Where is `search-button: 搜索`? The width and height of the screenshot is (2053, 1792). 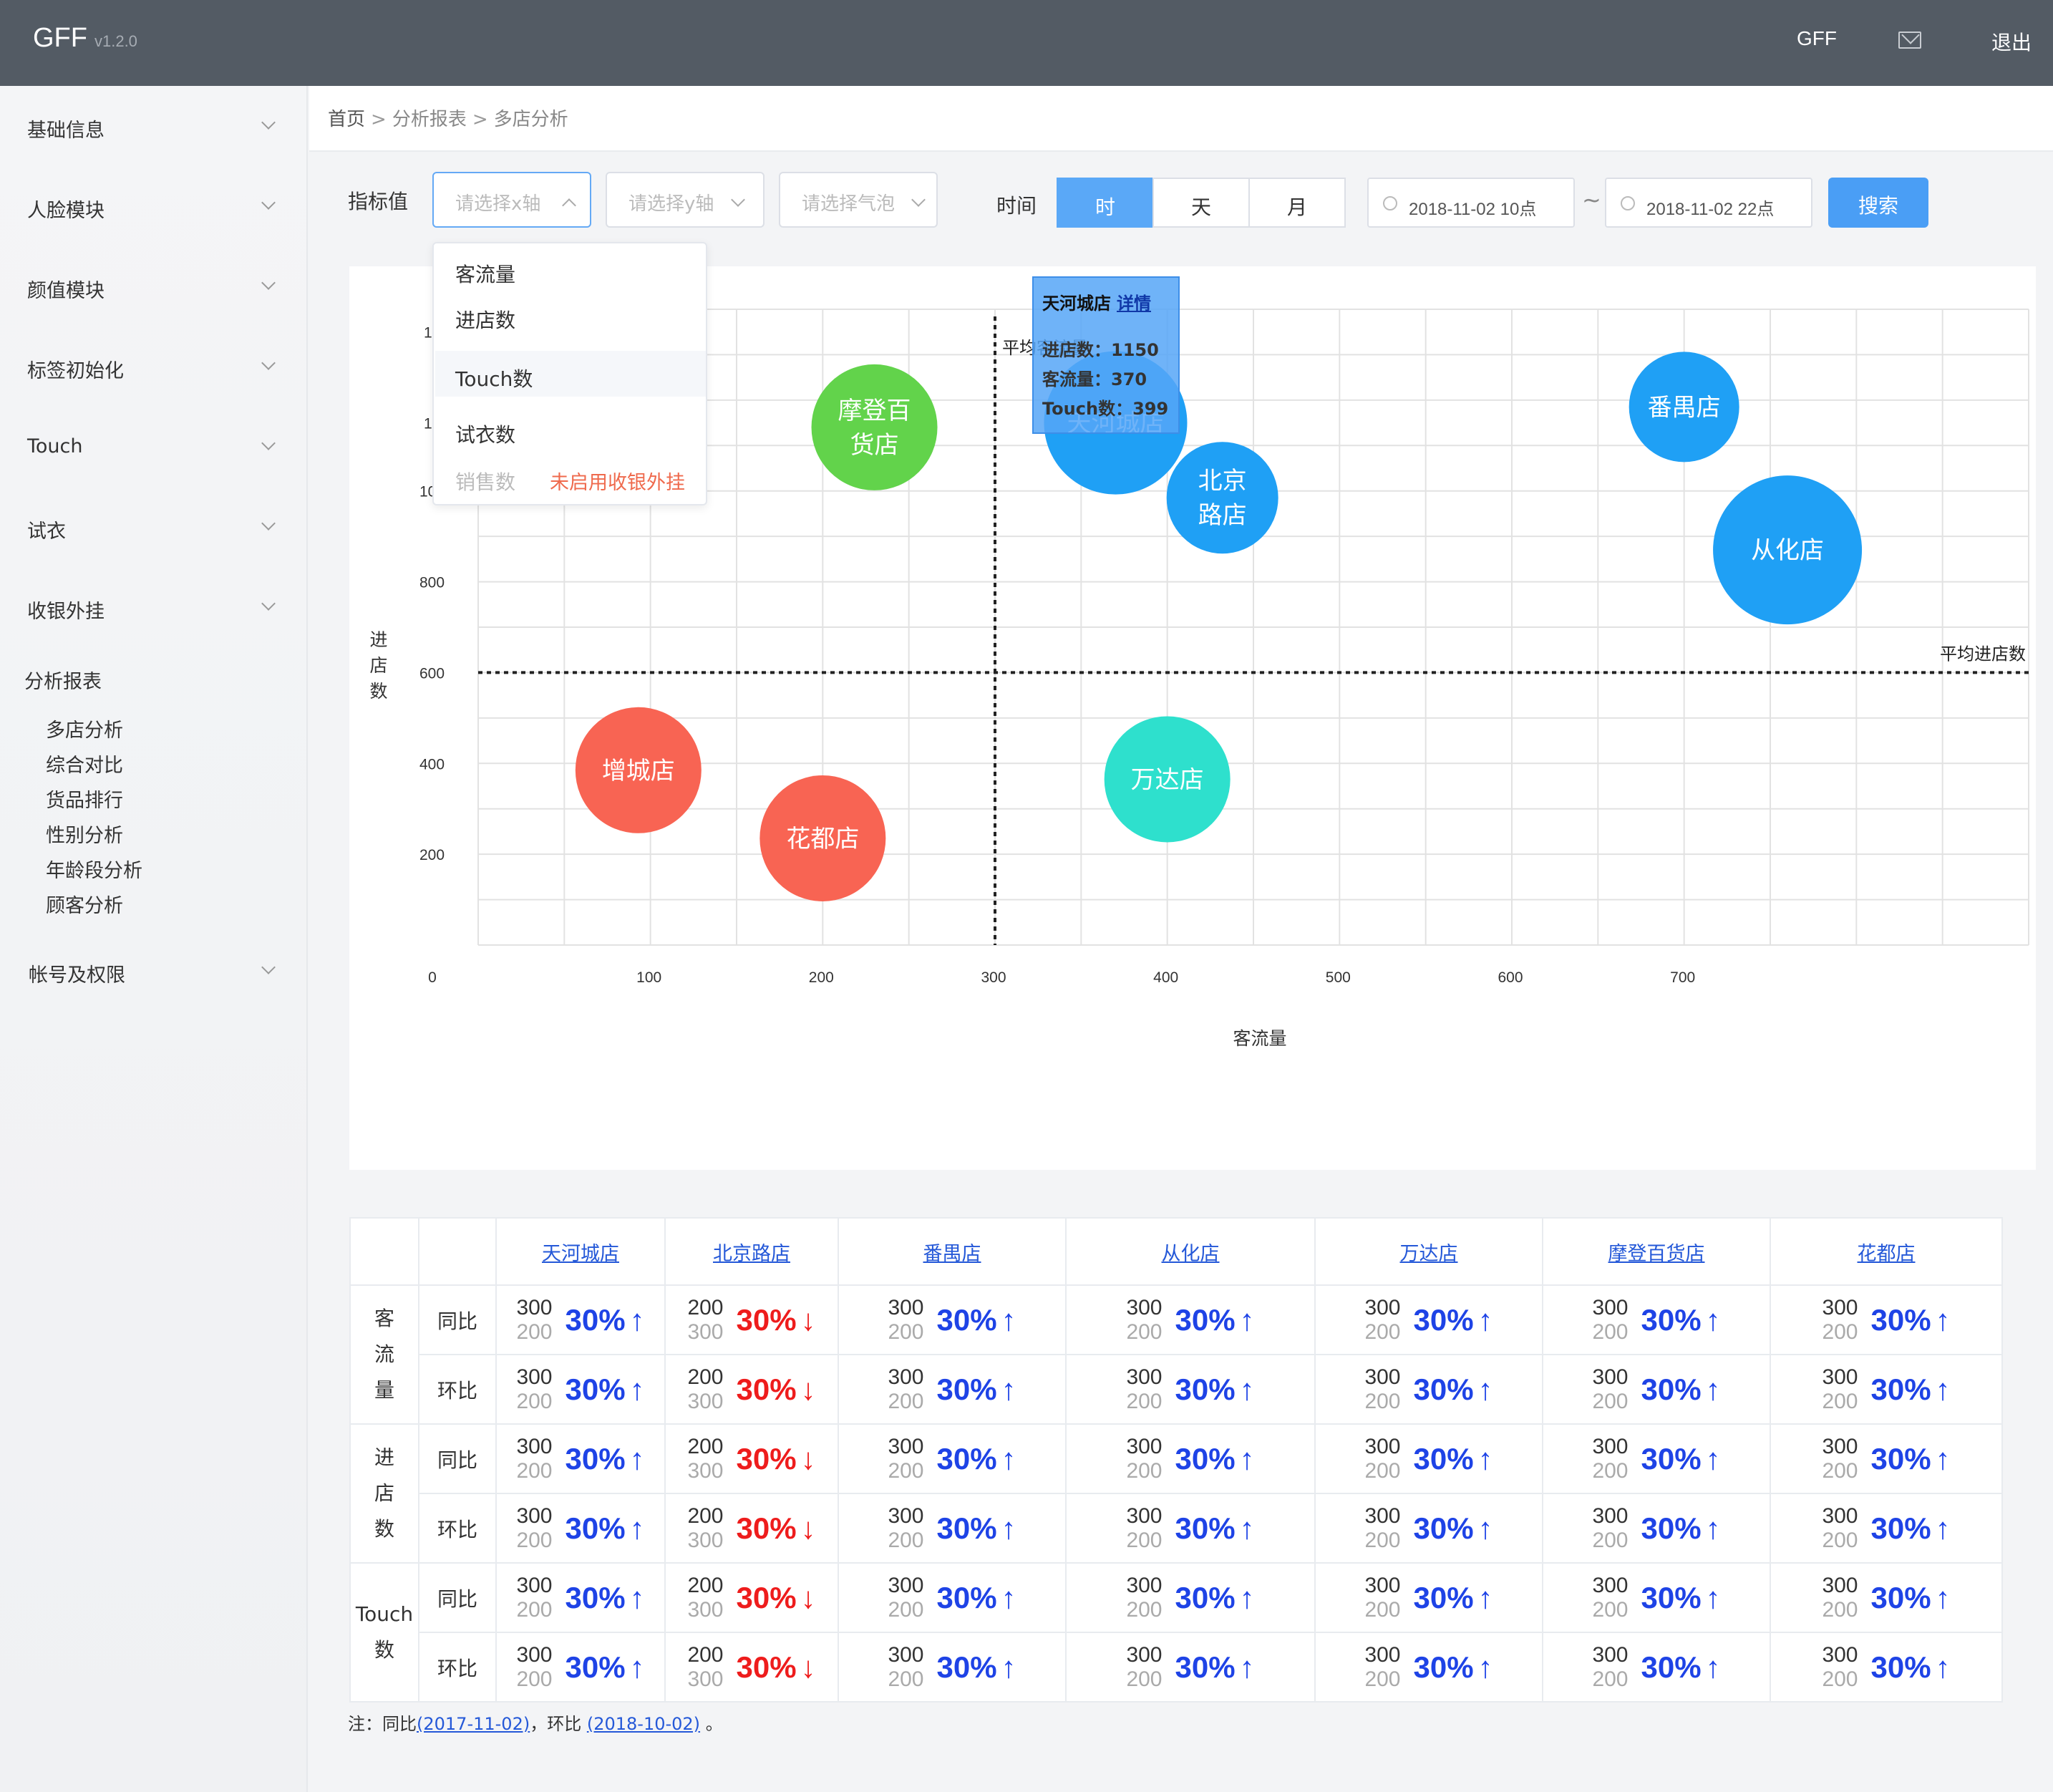
search-button: 搜索 is located at coordinates (1878, 203).